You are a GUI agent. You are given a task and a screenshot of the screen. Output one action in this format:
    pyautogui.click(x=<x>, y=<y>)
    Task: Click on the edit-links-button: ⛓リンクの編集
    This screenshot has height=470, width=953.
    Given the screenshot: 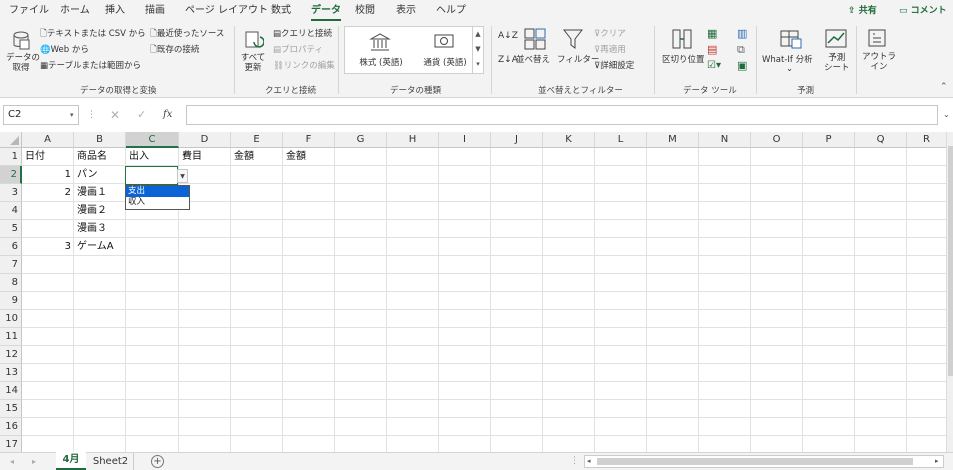 What is the action you would take?
    pyautogui.click(x=304, y=65)
    